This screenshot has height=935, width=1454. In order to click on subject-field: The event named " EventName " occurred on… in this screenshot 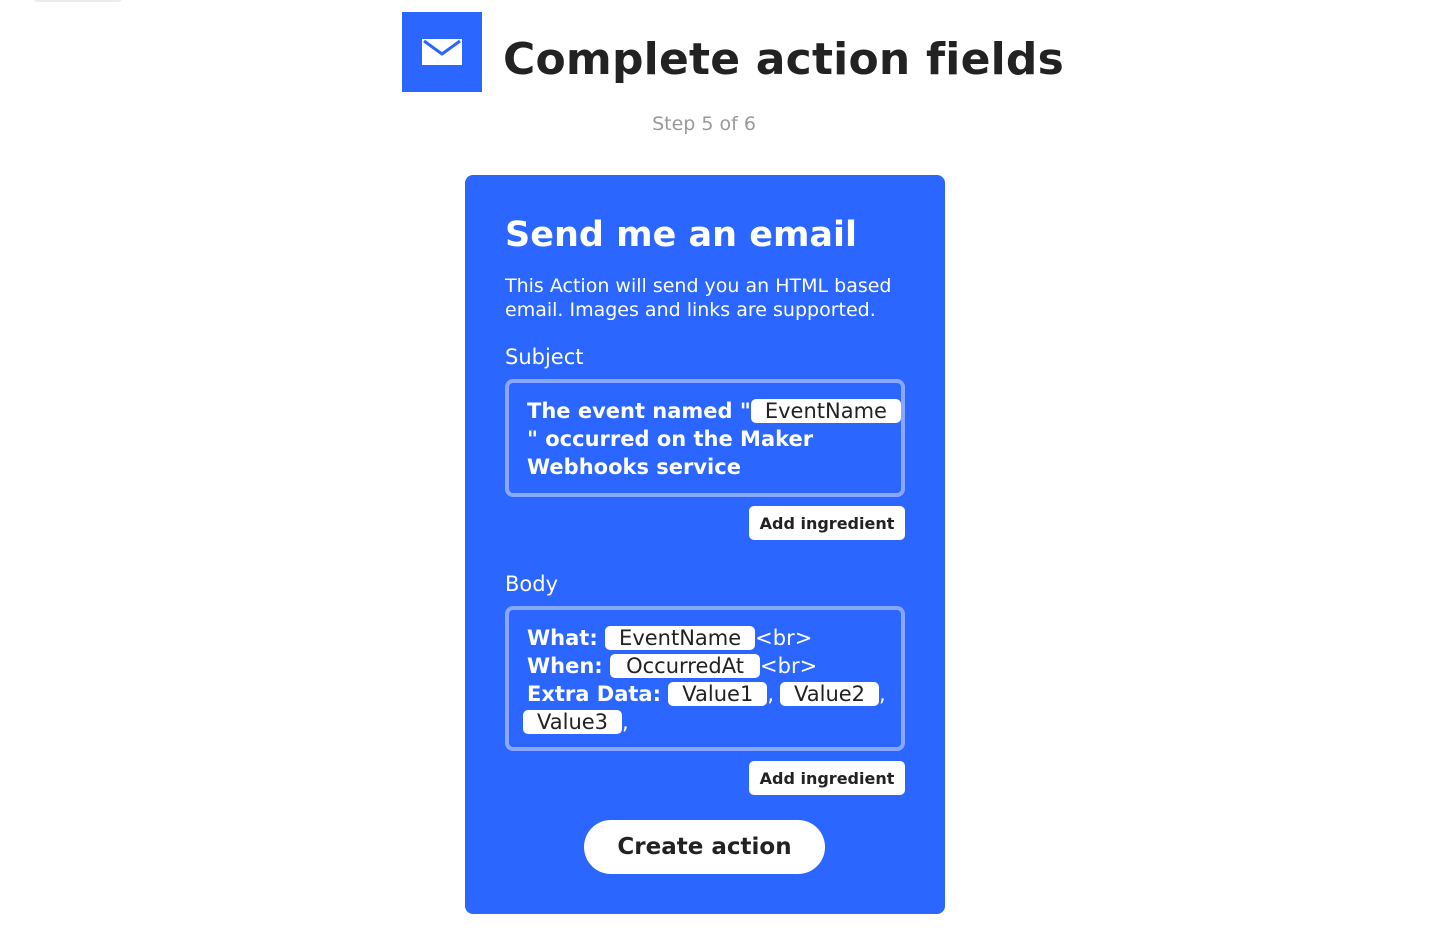, I will do `click(705, 438)`.